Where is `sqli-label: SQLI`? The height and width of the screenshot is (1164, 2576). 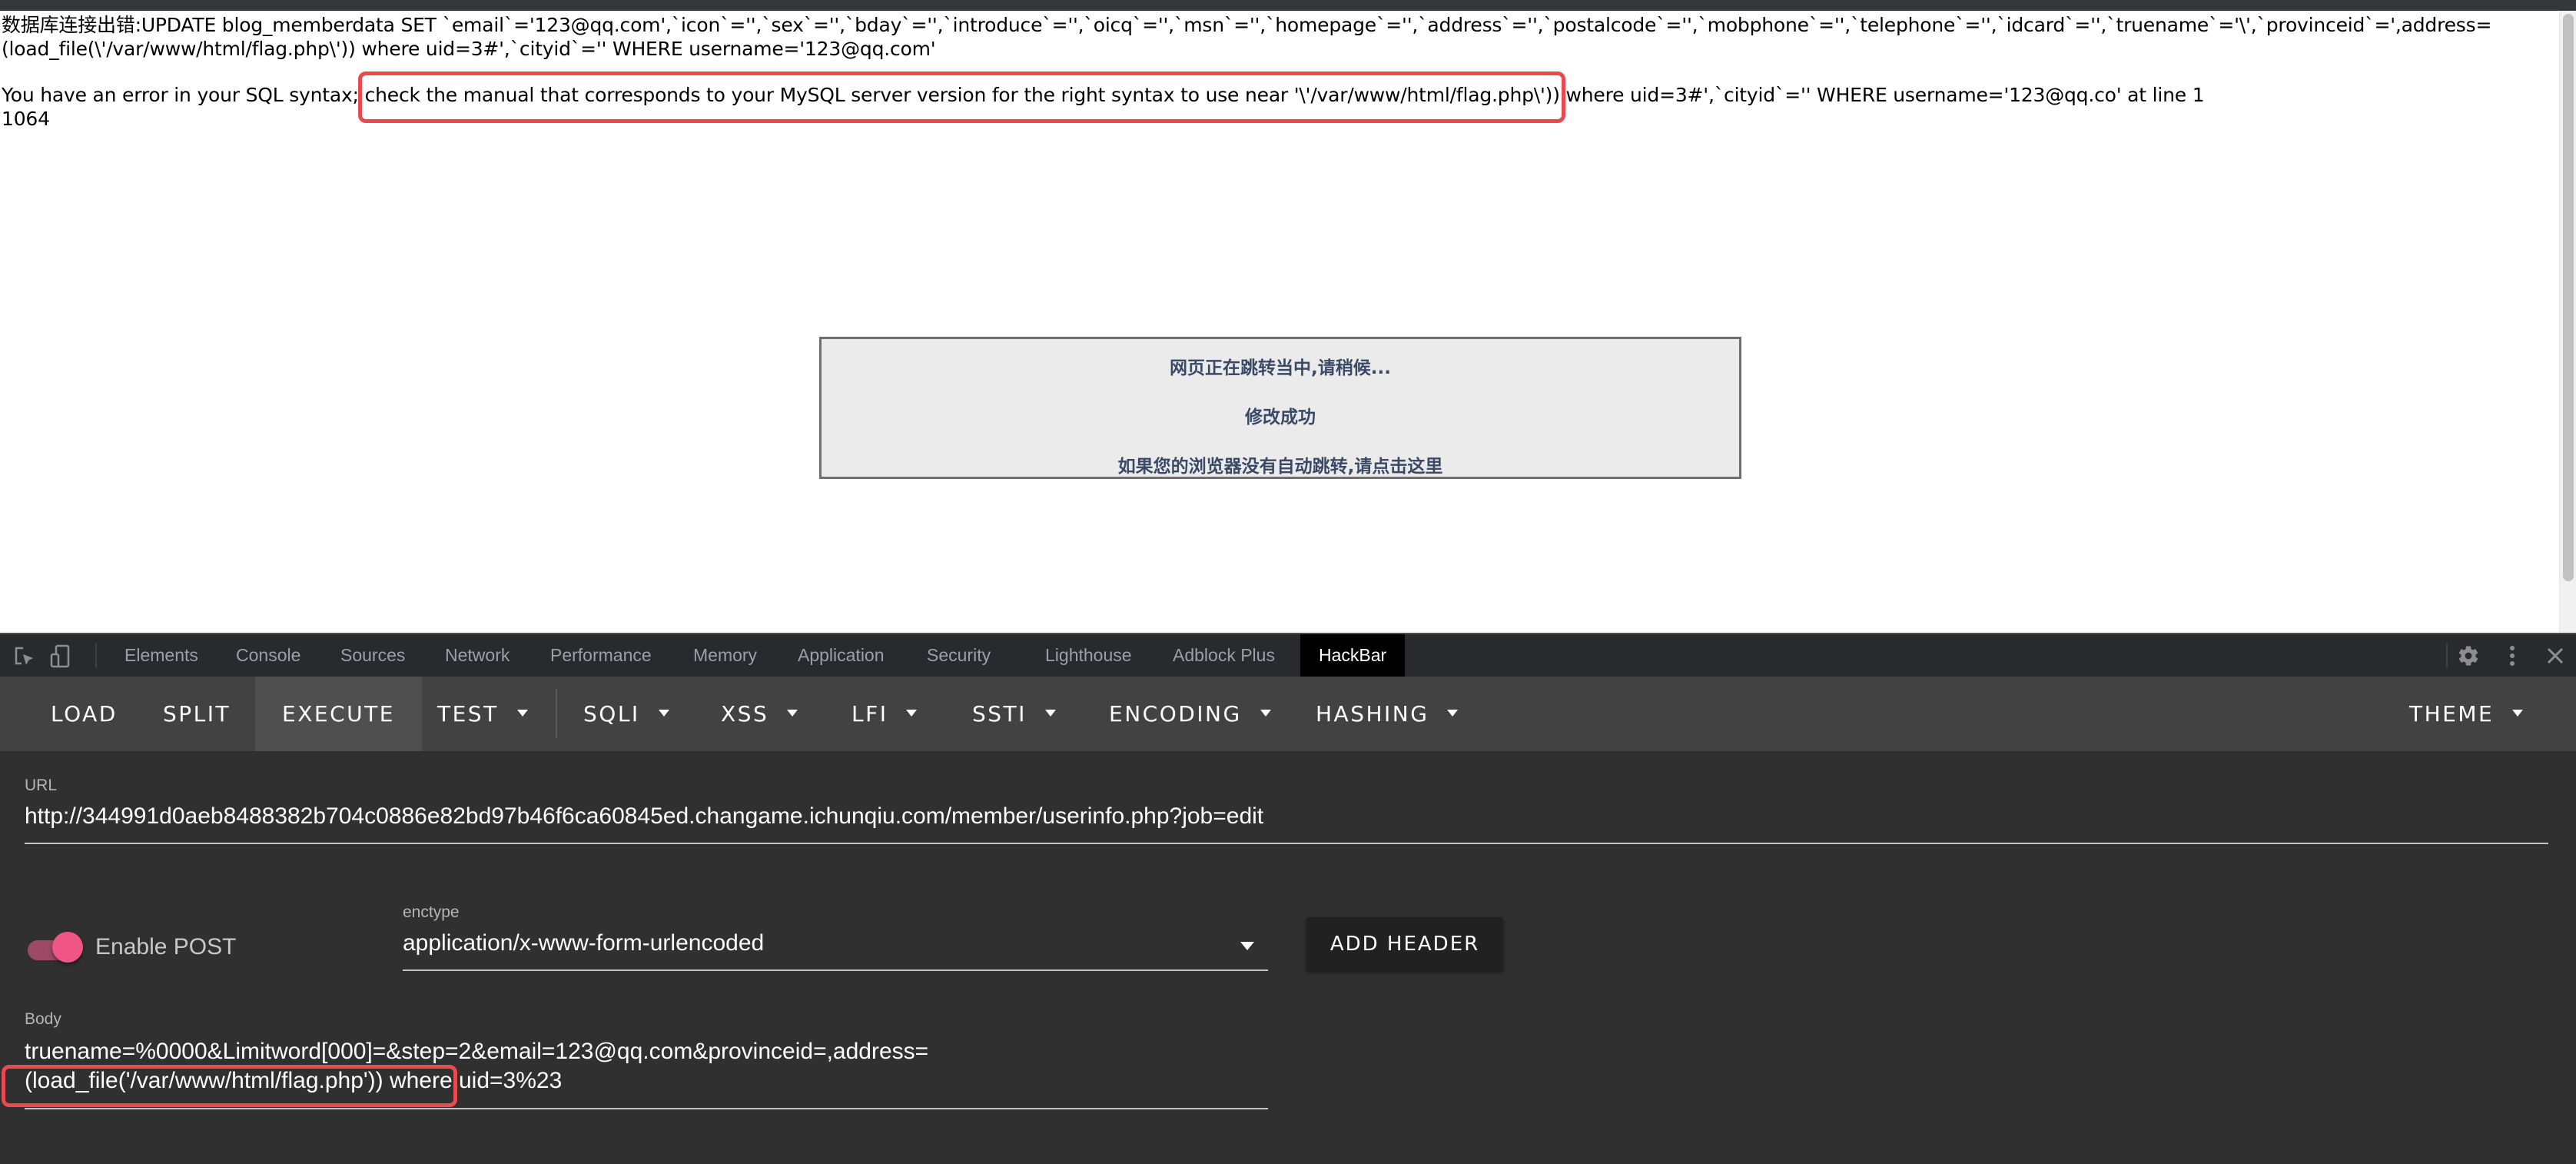 sqli-label: SQLI is located at coordinates (611, 714).